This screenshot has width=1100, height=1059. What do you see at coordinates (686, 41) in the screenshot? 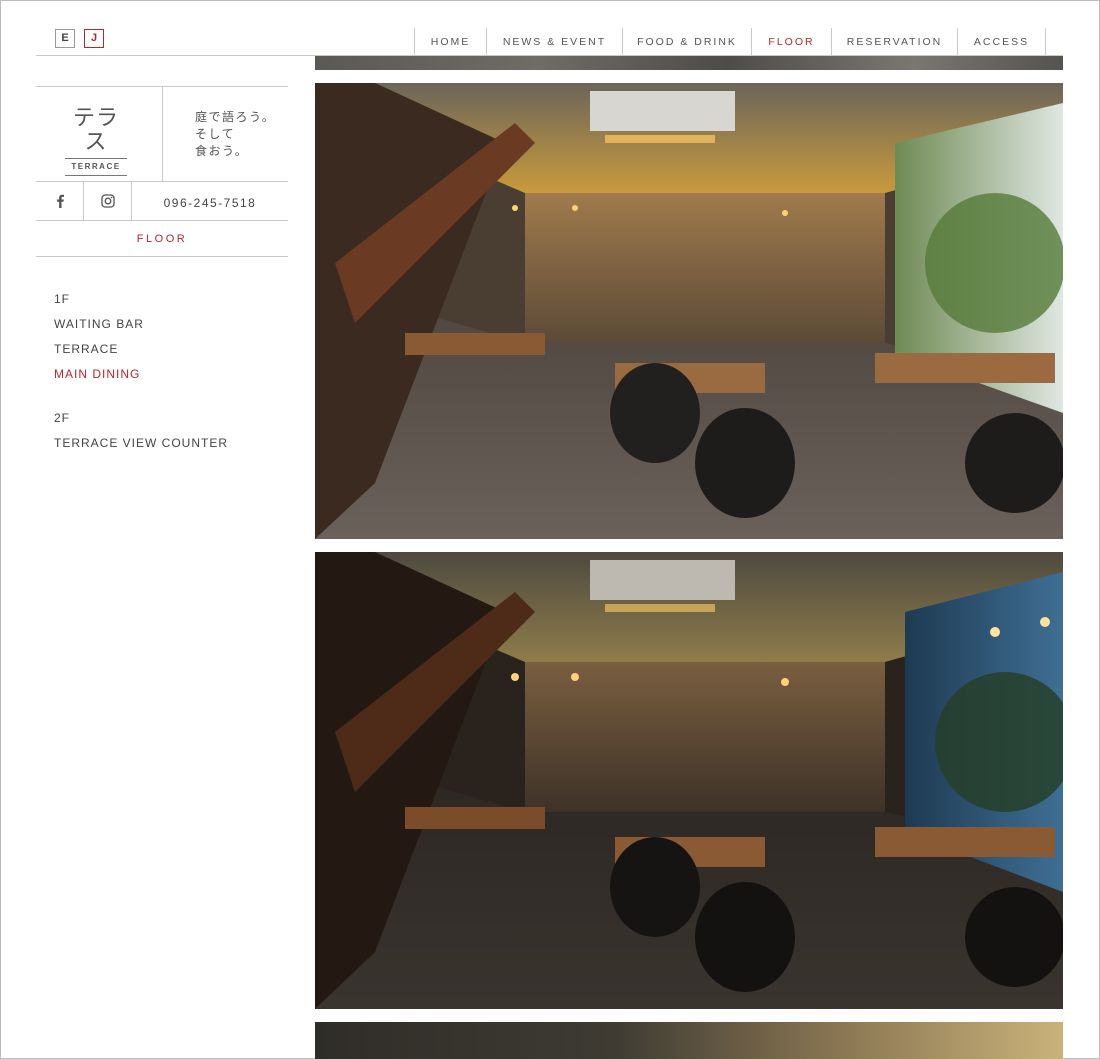
I see `nav-food-drink: FOOD & DRINK` at bounding box center [686, 41].